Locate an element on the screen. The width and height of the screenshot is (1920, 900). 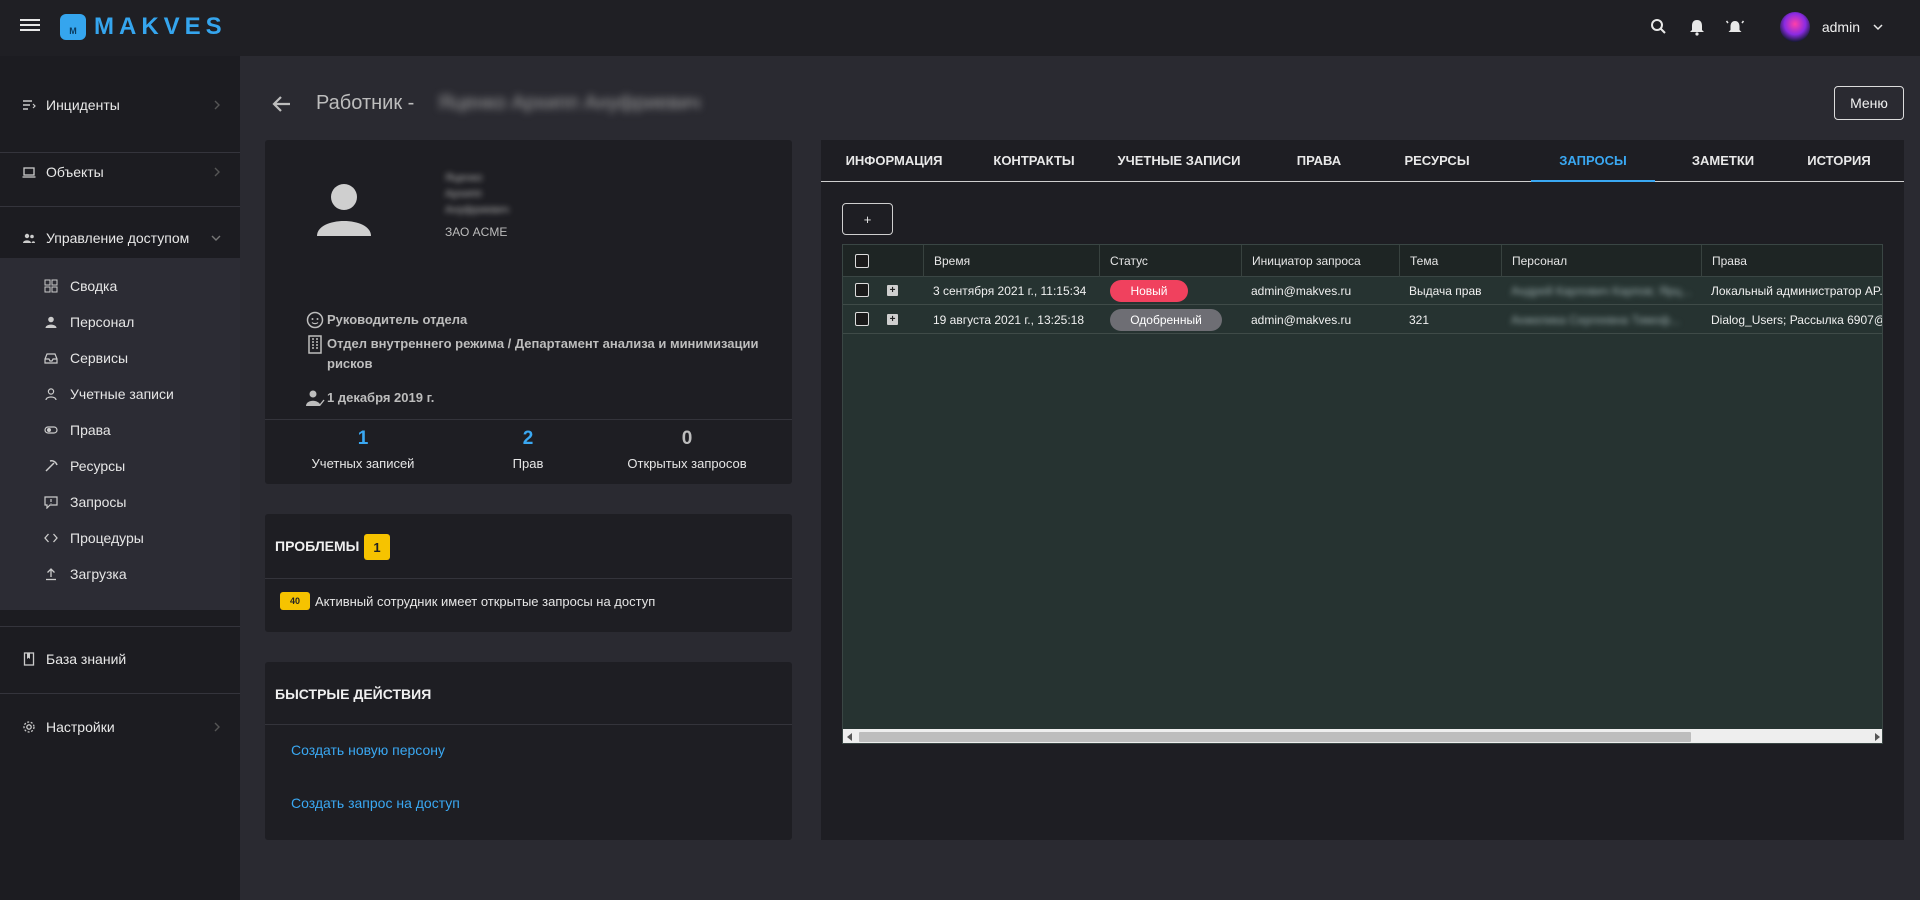
tab-requests: ЗАПРОСЫ is located at coordinates (1593, 161).